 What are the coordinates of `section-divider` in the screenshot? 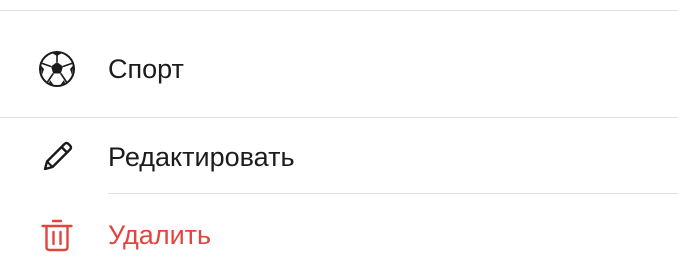 It's located at (339, 117).